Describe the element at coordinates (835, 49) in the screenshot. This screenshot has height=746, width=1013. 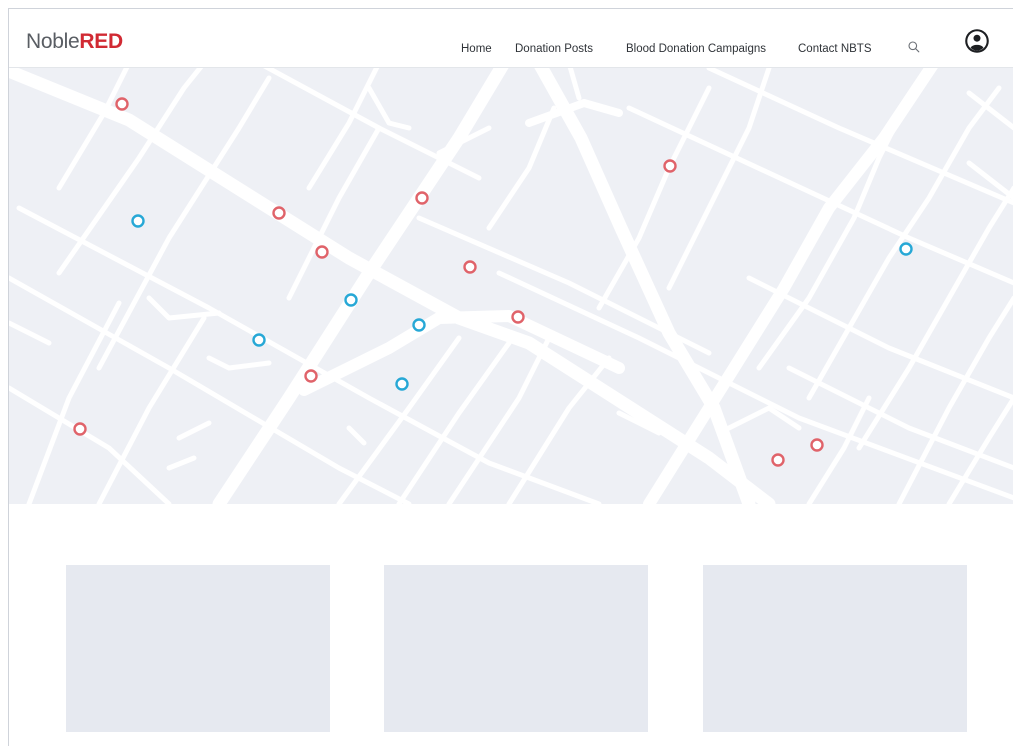
I see `nav-contact-nbts: Contact NBTS` at that location.